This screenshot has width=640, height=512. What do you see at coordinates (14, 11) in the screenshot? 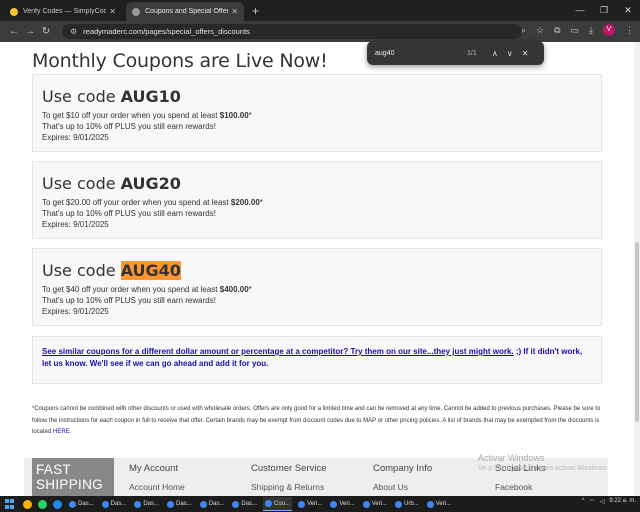
I see `simplycodes-favicon-icon` at bounding box center [14, 11].